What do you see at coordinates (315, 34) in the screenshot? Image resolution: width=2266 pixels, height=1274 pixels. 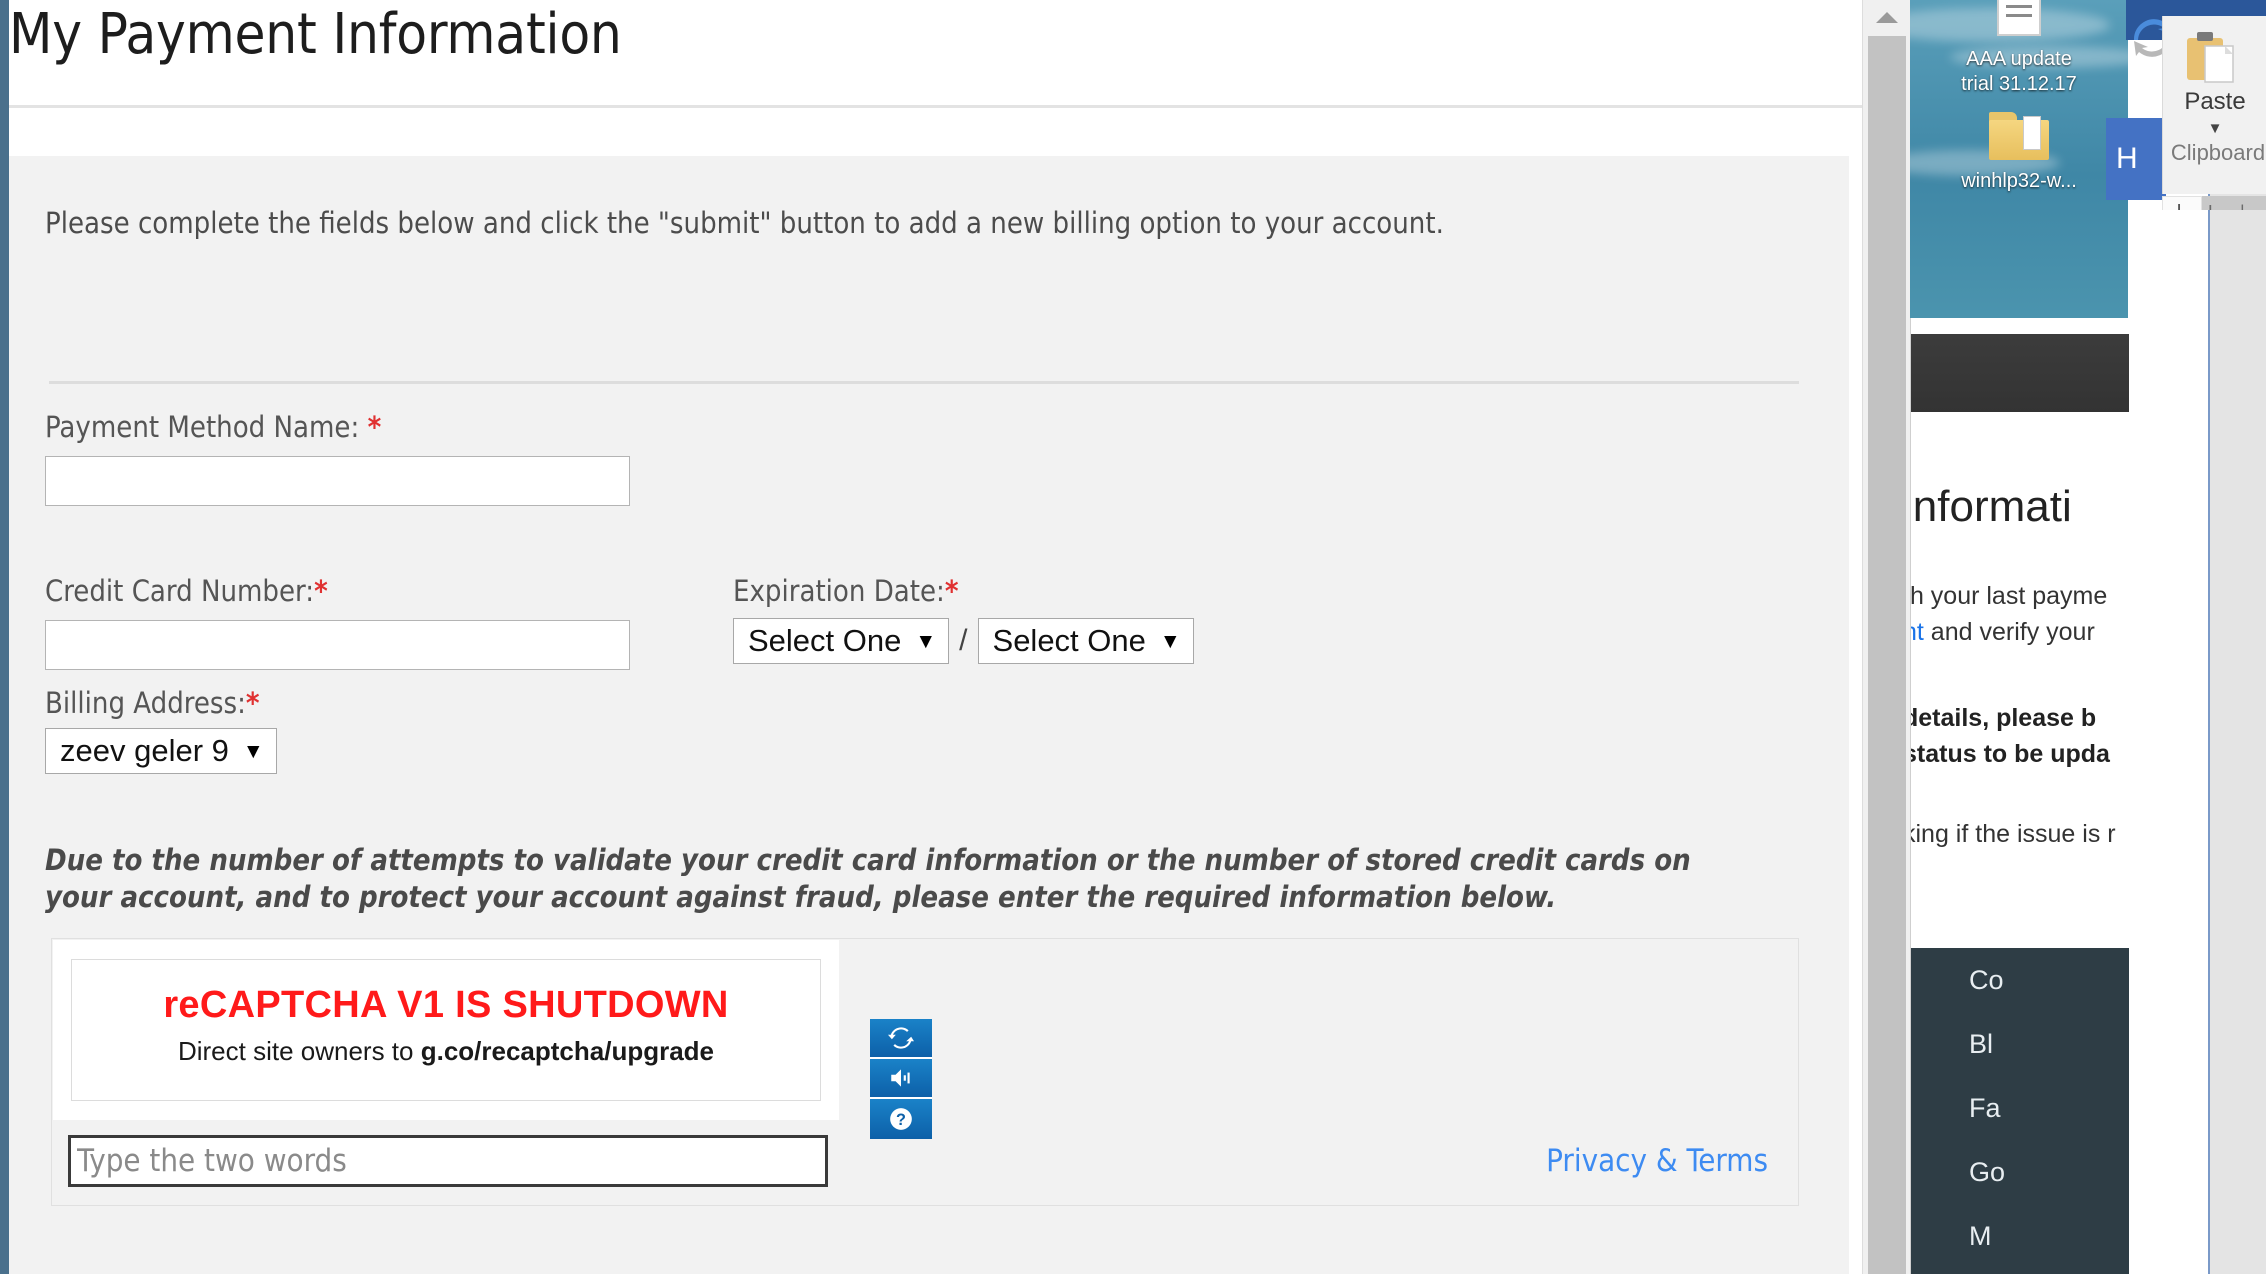 I see `page-title: My Payment Information` at bounding box center [315, 34].